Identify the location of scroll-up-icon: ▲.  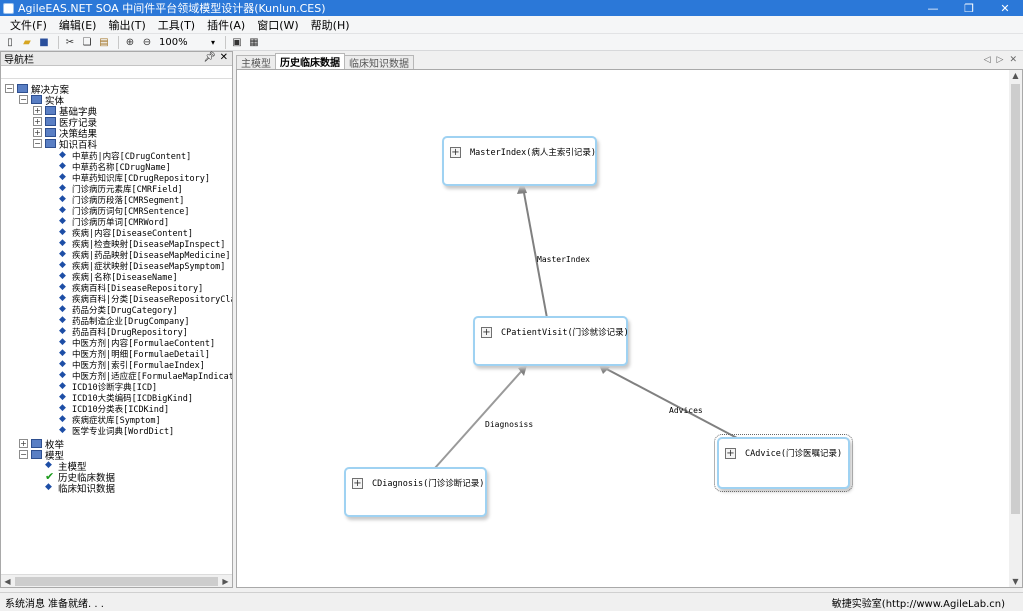
(1015, 75).